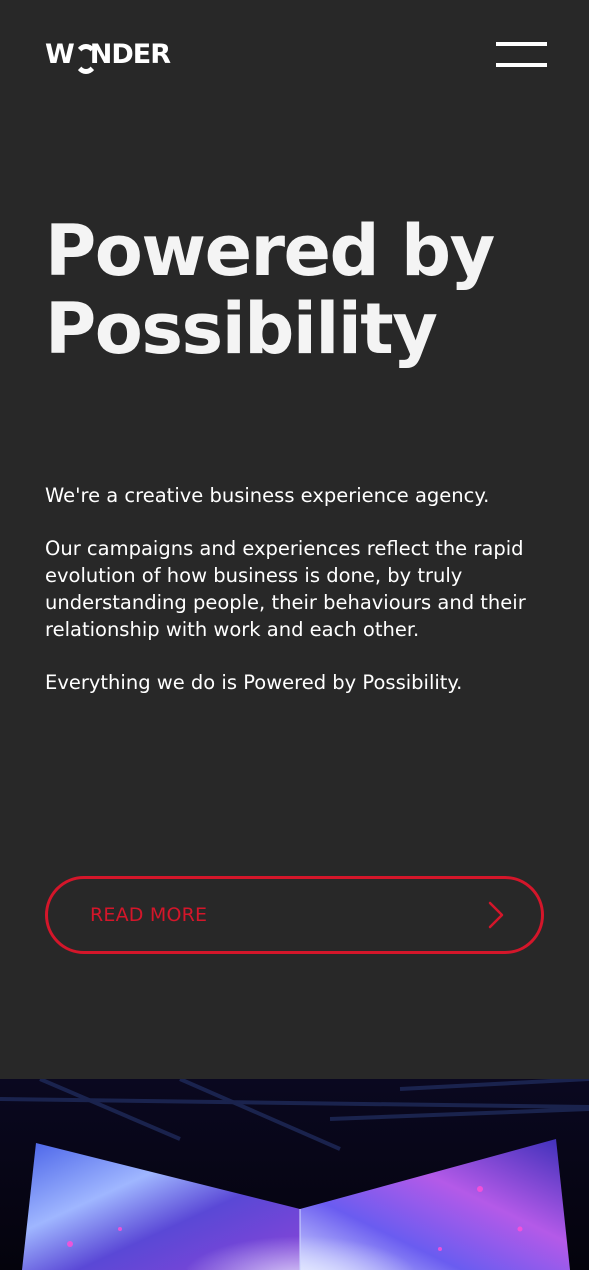 This screenshot has height=1270, width=589. What do you see at coordinates (149, 915) in the screenshot?
I see `read-more-label: READ MORE` at bounding box center [149, 915].